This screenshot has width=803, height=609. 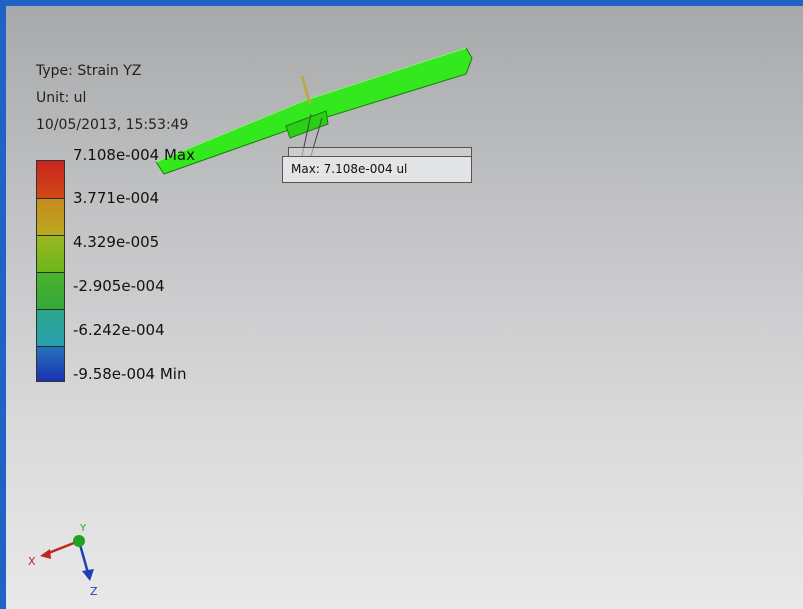 What do you see at coordinates (89, 71) in the screenshot?
I see `result-type: Type: Strain YZ` at bounding box center [89, 71].